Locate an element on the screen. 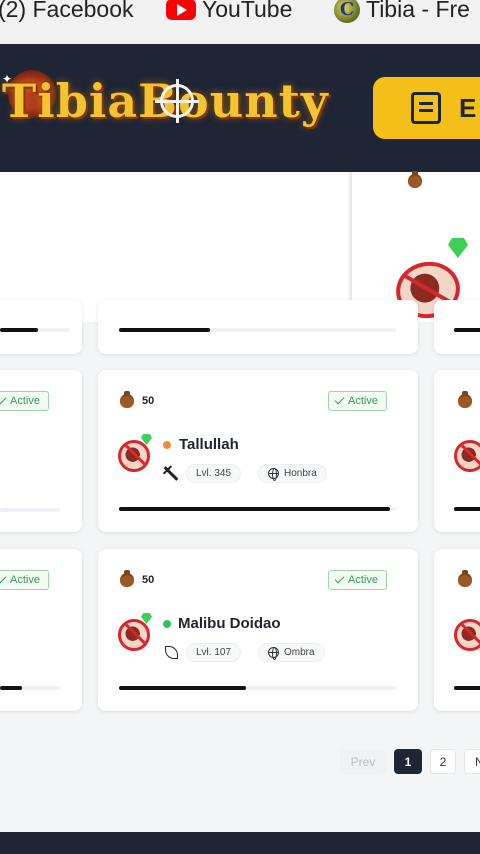  bookmark-facebook: (2) Facebook is located at coordinates (67, 11).